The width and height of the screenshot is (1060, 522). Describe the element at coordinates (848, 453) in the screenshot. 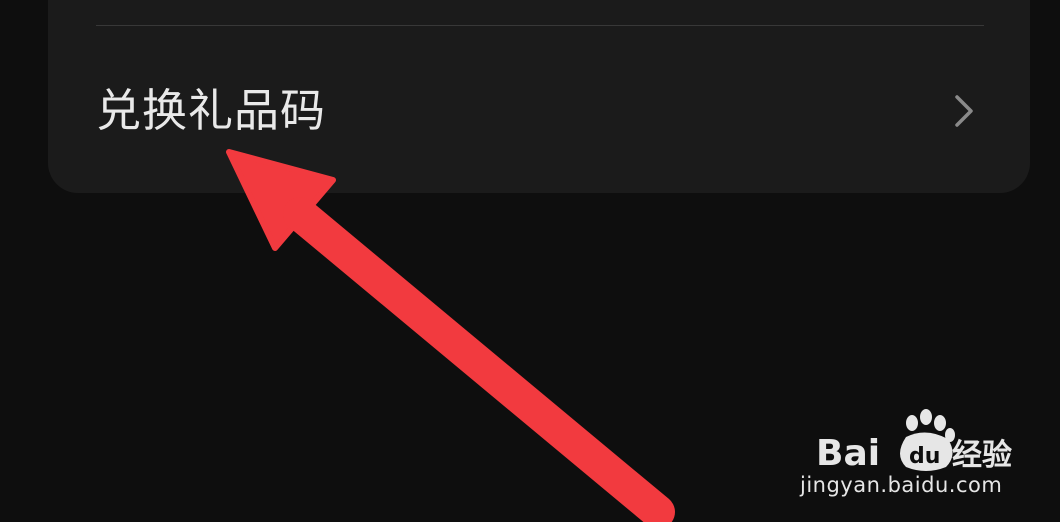

I see `svg-text: Bai` at that location.